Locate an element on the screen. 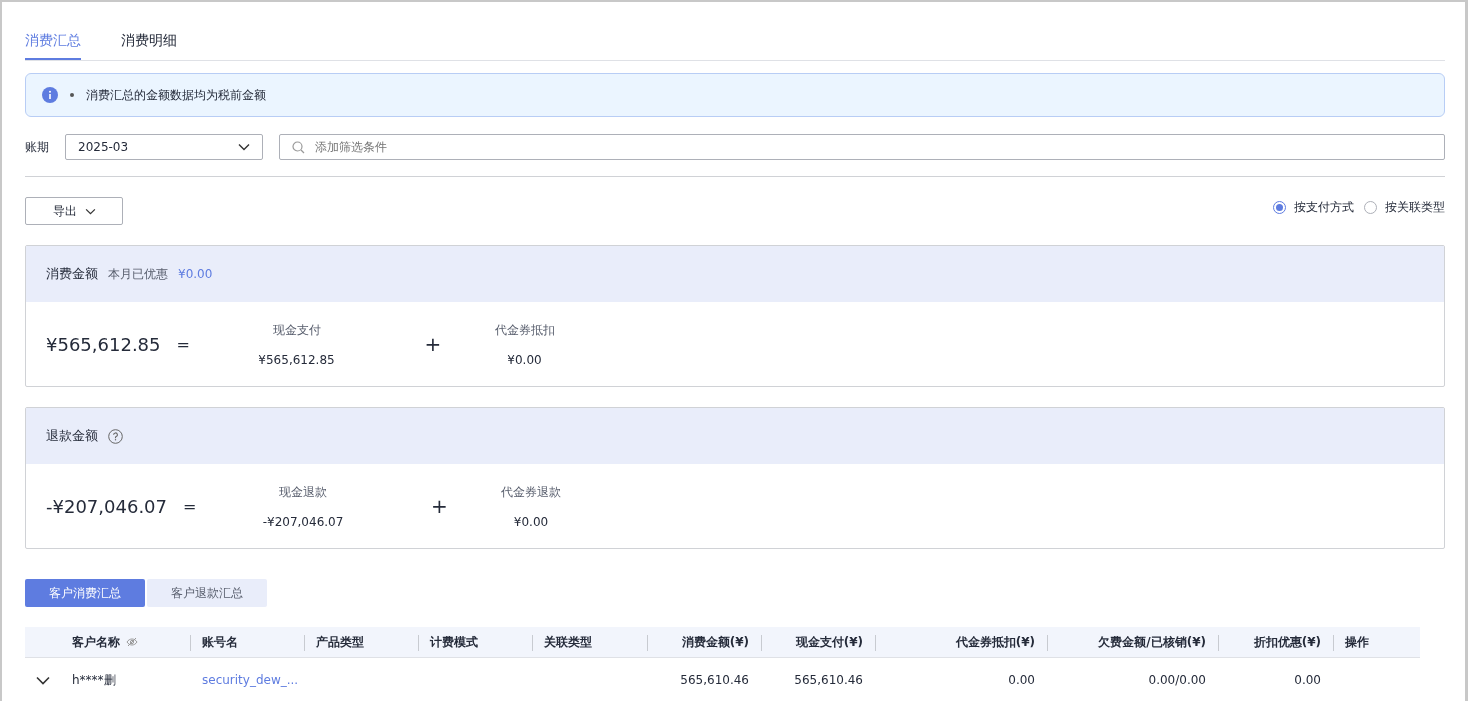 The width and height of the screenshot is (1468, 701). discount-label: 本月已优惠 is located at coordinates (138, 274).